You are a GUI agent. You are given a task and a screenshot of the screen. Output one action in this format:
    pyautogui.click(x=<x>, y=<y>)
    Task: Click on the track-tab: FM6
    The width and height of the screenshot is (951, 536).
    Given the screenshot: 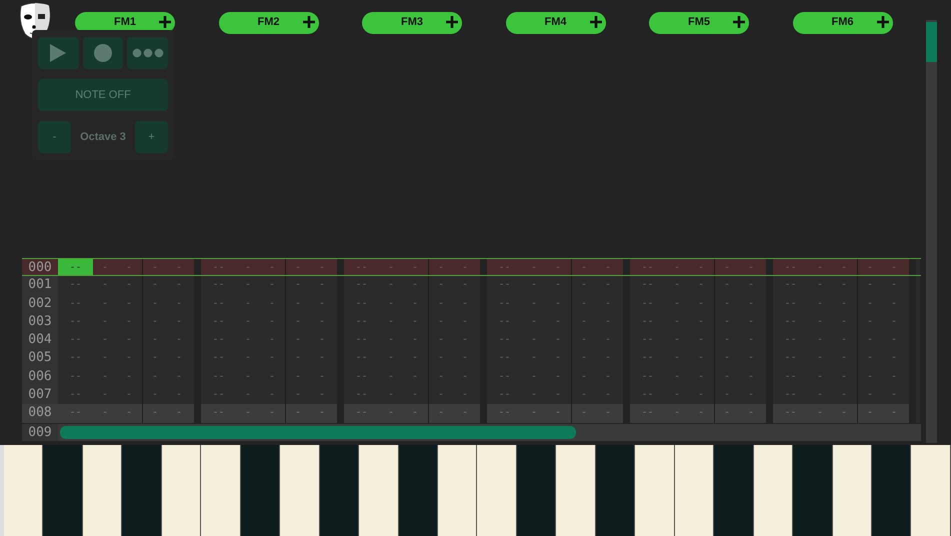 What is the action you would take?
    pyautogui.click(x=842, y=23)
    